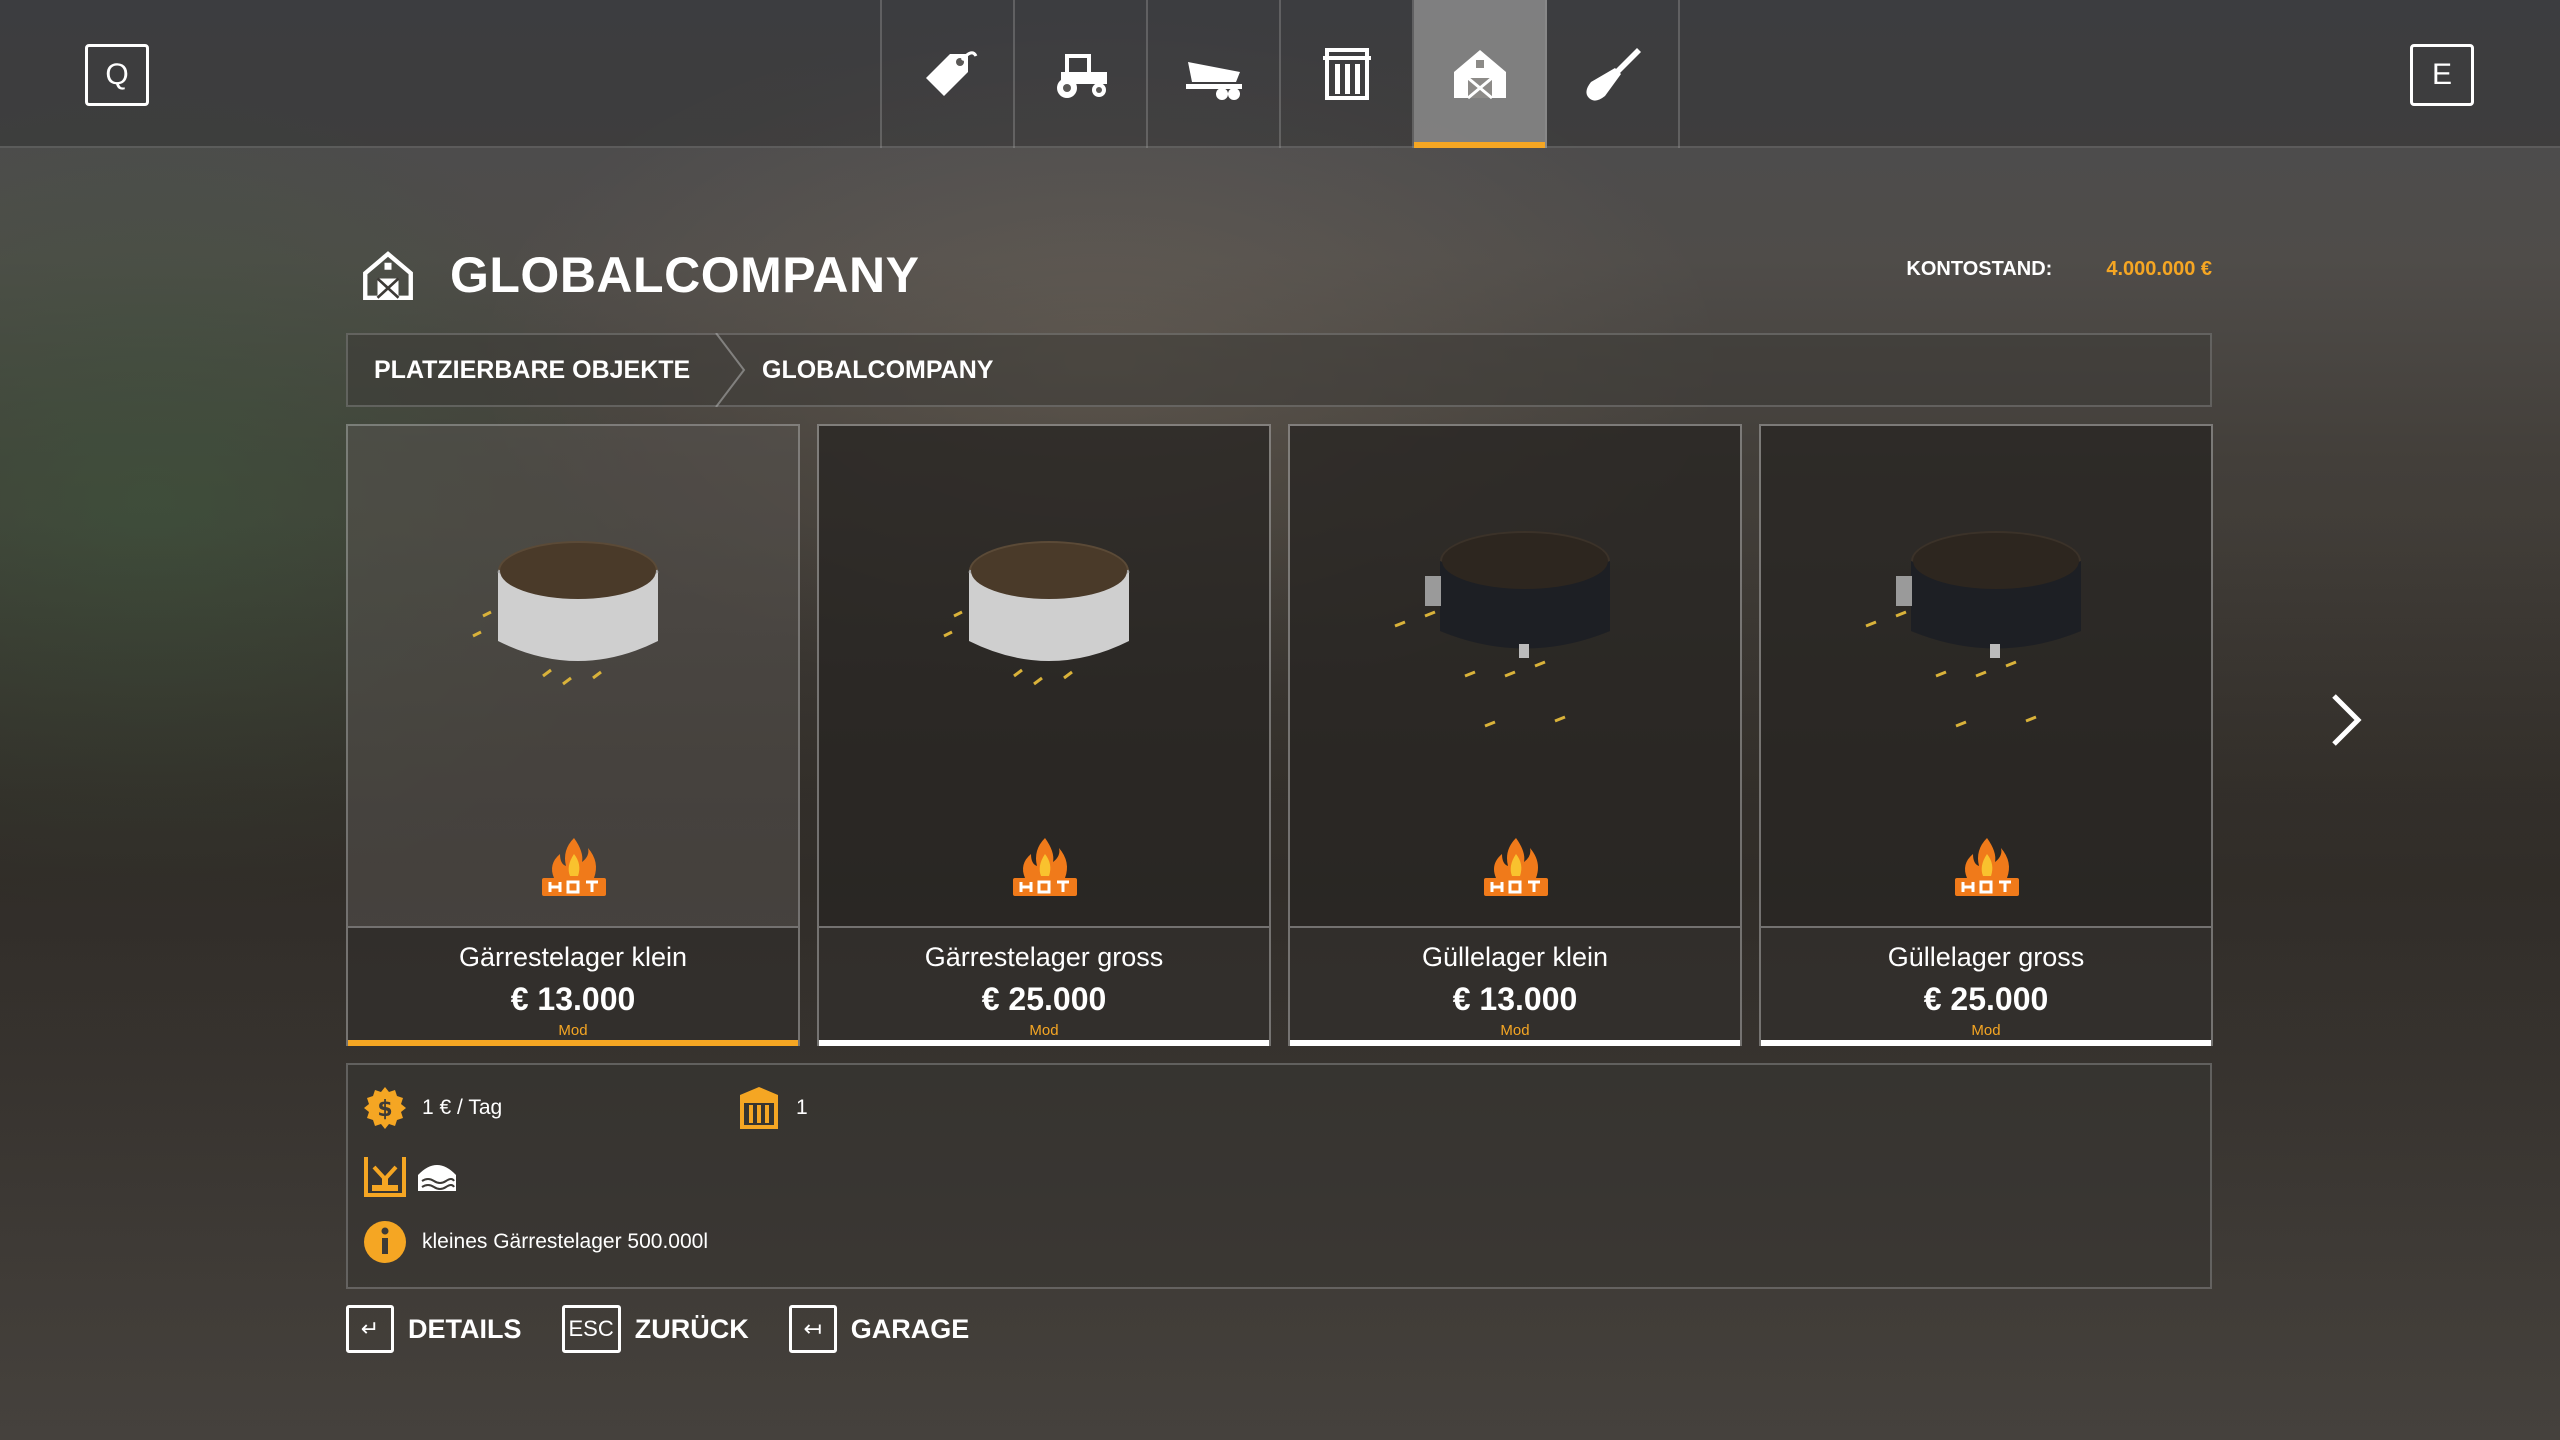 The image size is (2560, 1440). I want to click on item-card: Güllelager gross € 25.000 Mod, so click(1986, 735).